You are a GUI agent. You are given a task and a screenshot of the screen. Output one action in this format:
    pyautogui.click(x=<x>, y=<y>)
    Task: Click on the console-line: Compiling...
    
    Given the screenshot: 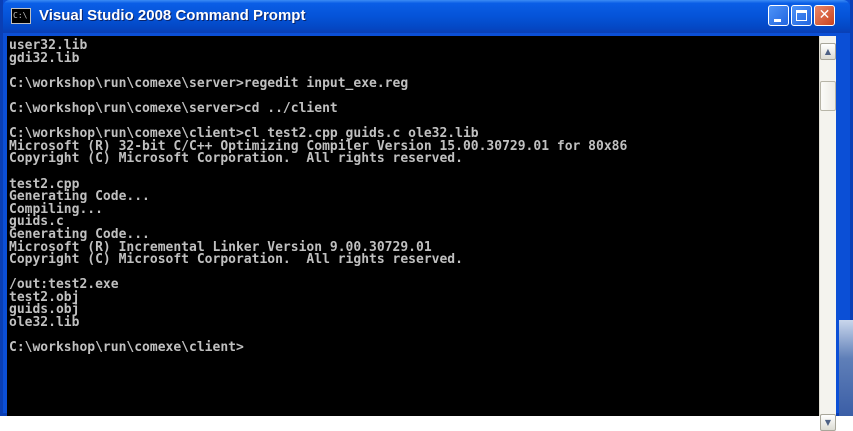 What is the action you would take?
    pyautogui.click(x=56, y=209)
    